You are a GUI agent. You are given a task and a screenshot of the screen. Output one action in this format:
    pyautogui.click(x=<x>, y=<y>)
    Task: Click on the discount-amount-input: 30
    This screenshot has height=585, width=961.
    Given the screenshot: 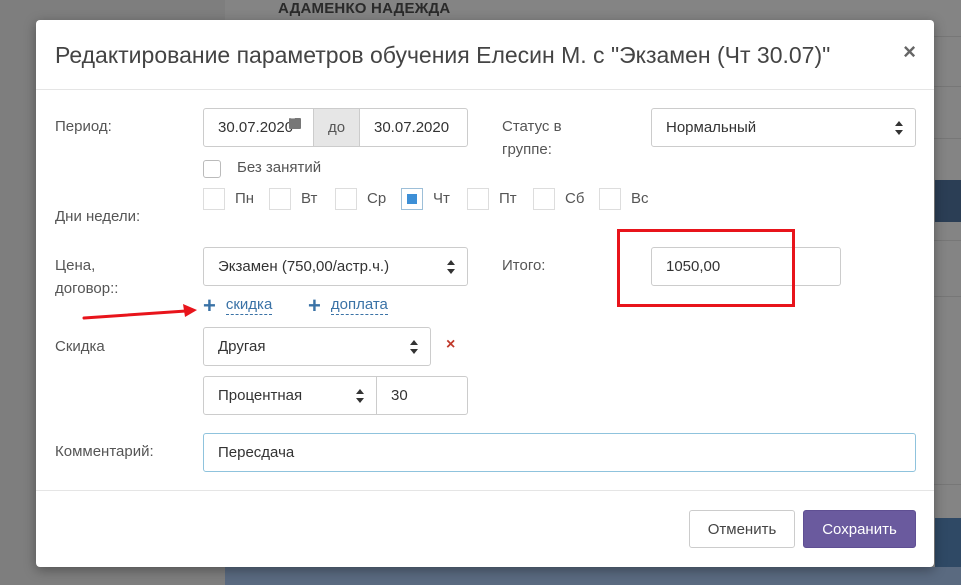 What is the action you would take?
    pyautogui.click(x=422, y=395)
    